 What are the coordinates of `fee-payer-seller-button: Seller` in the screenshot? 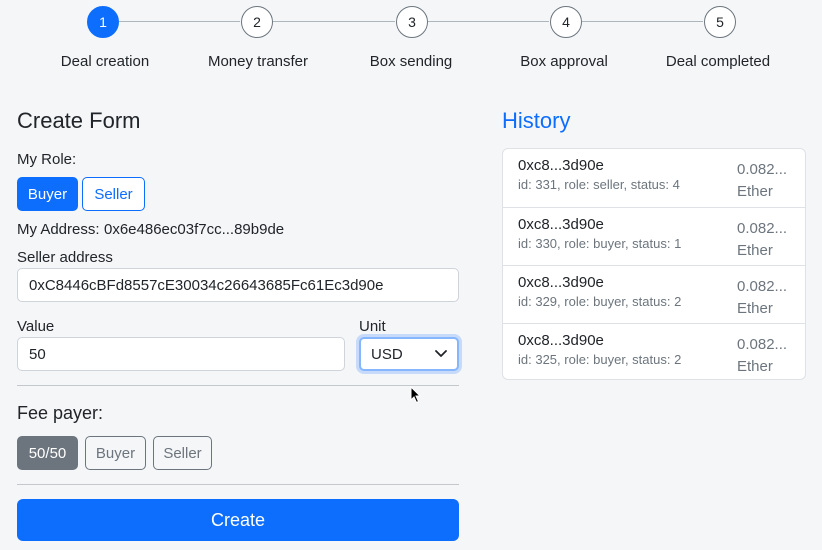 It's located at (182, 453).